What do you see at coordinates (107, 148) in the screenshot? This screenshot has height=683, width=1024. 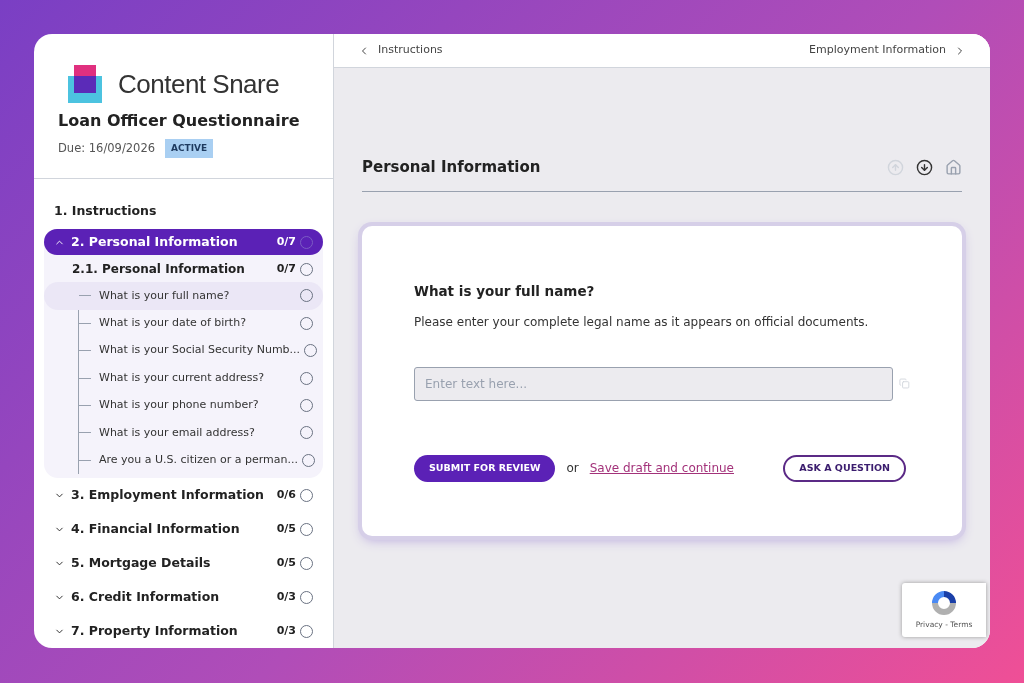 I see `due-date: Due: 16/09/2026` at bounding box center [107, 148].